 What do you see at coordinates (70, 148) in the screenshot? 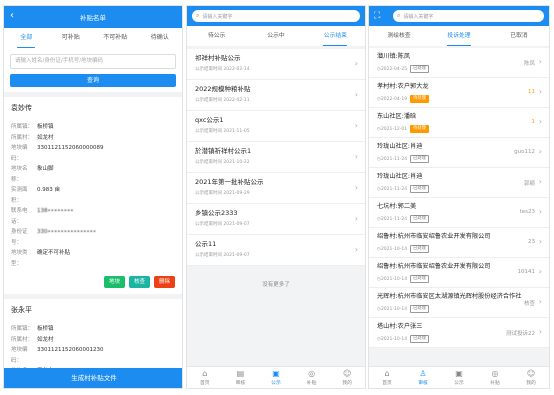
I see `field-value: 3301121152060000089` at bounding box center [70, 148].